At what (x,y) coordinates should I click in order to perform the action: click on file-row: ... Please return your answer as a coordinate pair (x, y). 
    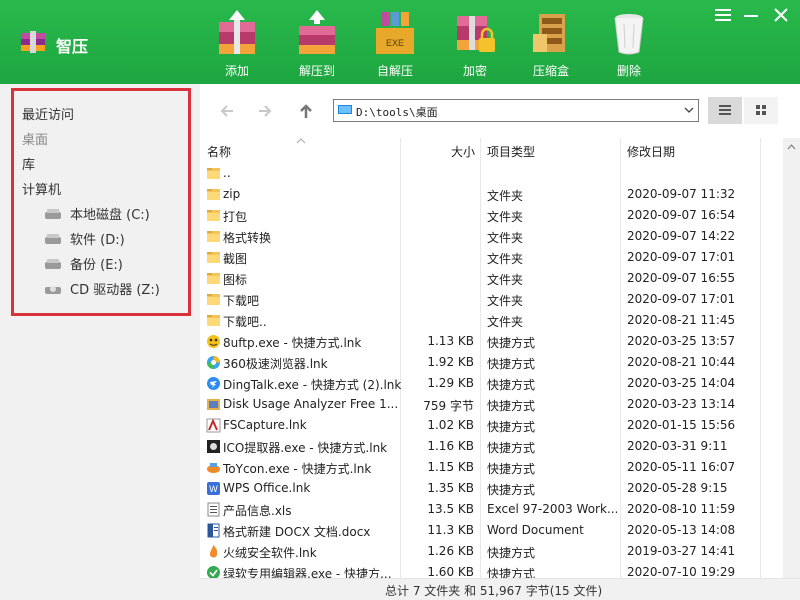
    Looking at the image, I should click on (481, 173).